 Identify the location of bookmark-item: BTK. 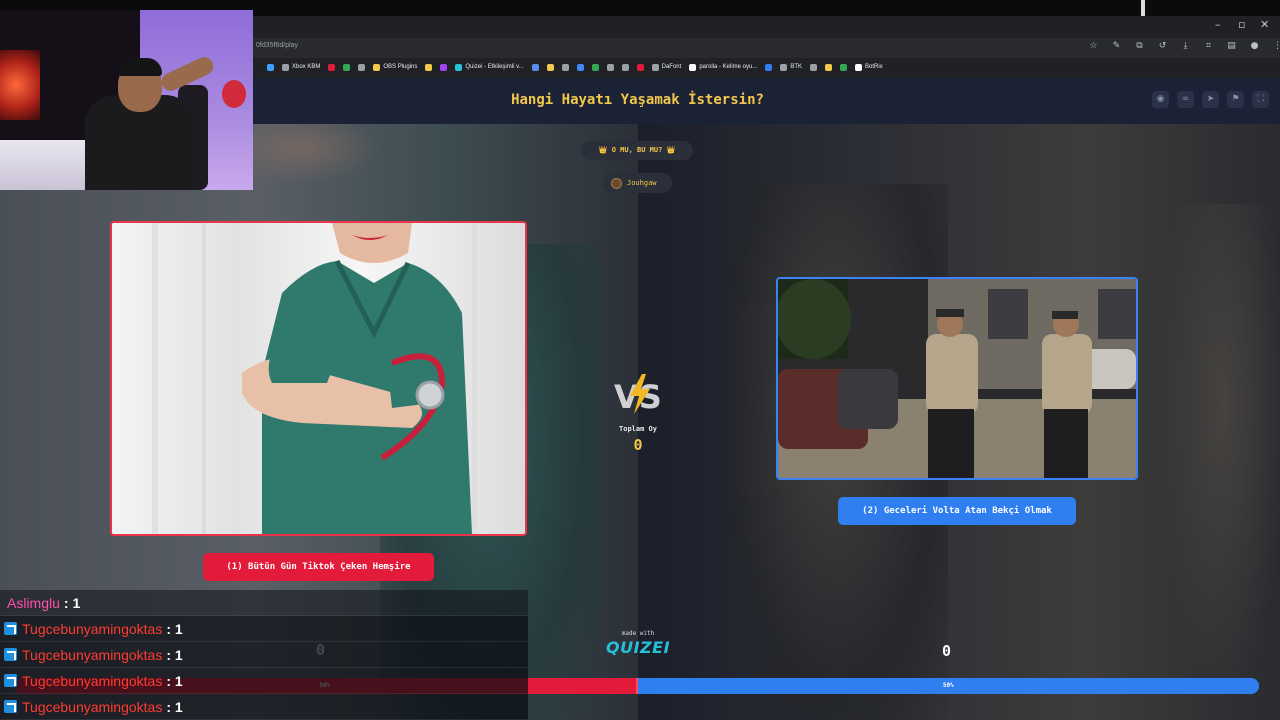
(791, 67).